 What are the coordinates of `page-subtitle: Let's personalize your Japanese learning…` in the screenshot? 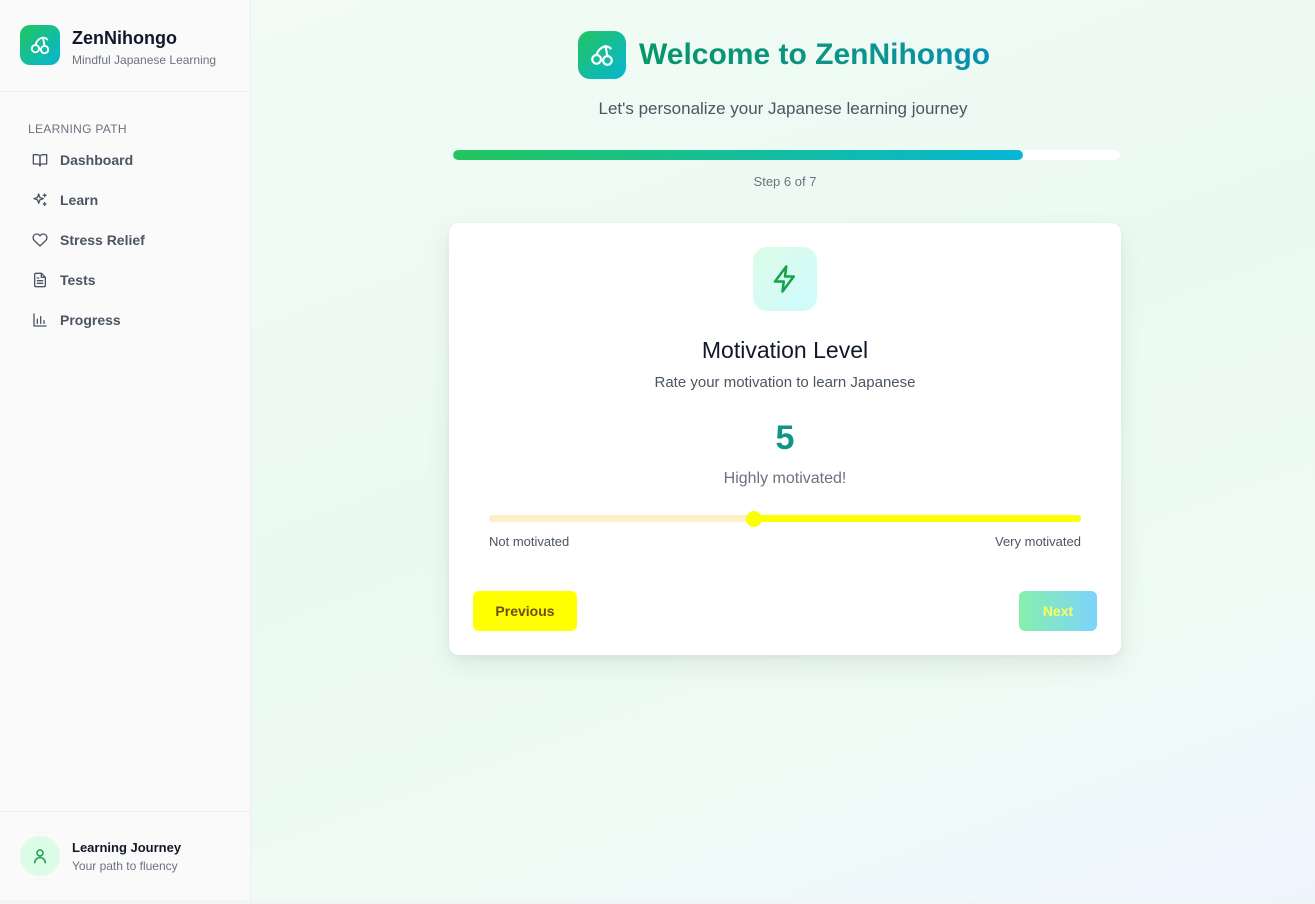 It's located at (783, 108).